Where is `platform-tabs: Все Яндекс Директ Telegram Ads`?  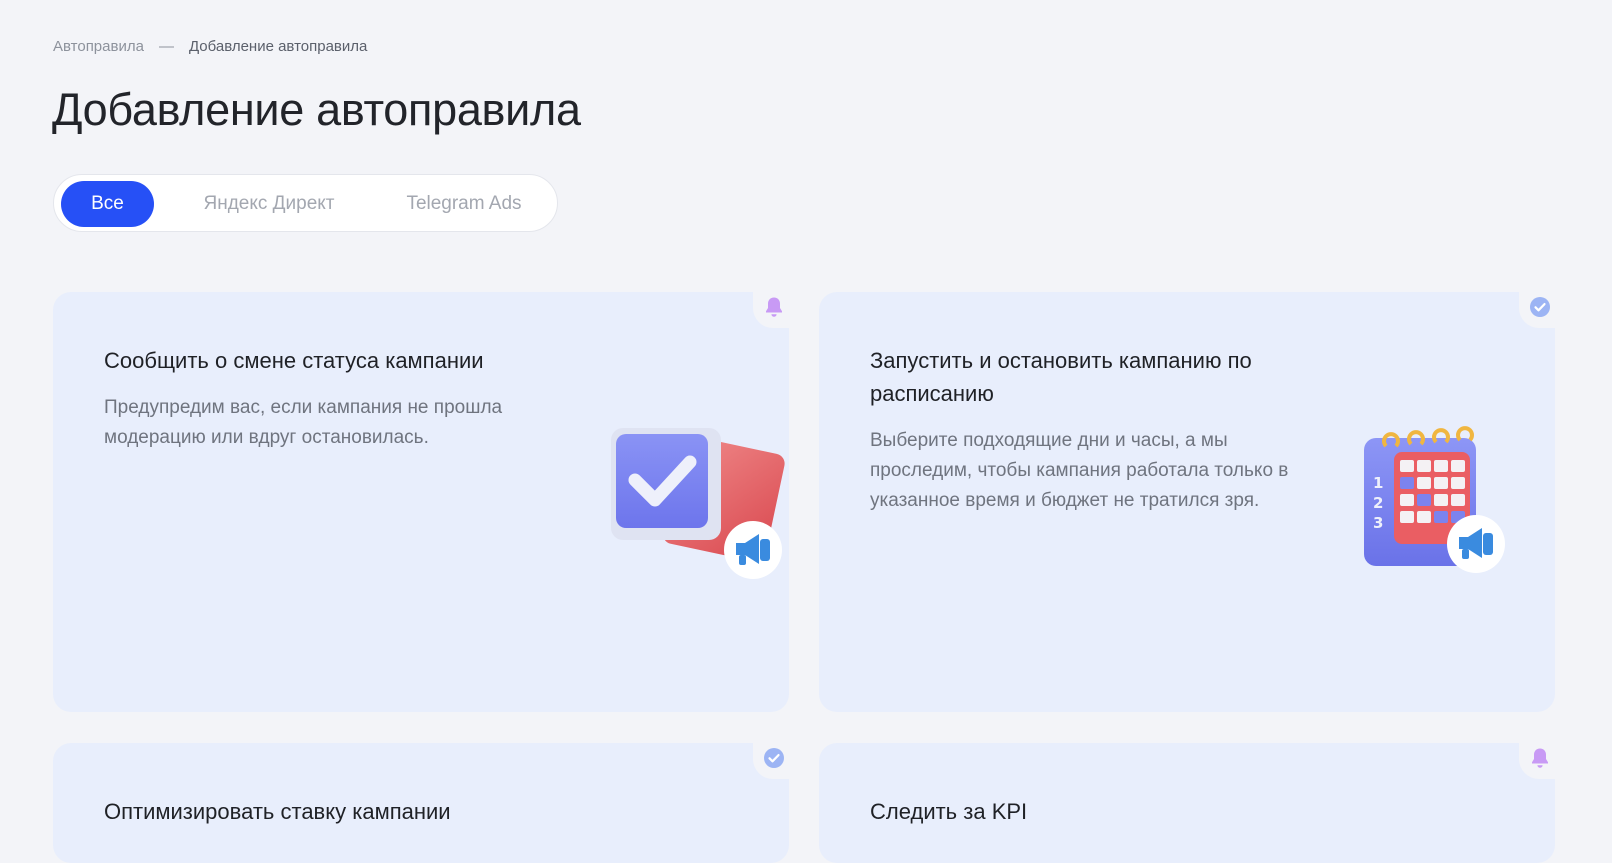 platform-tabs: Все Яндекс Директ Telegram Ads is located at coordinates (305, 203).